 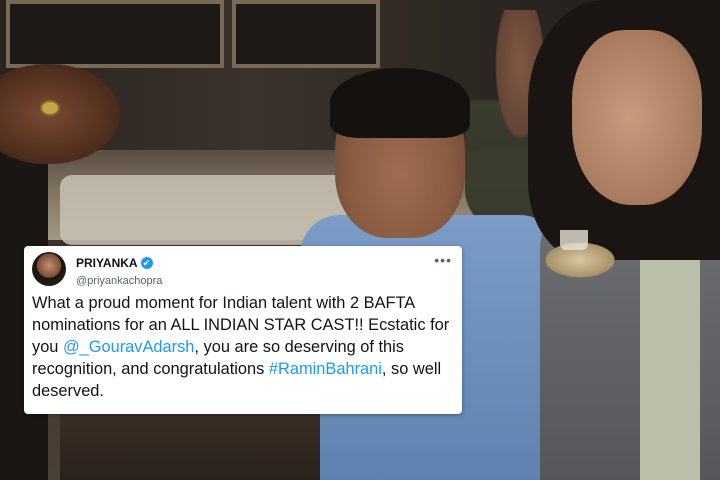 What do you see at coordinates (49, 269) in the screenshot?
I see `avatar` at bounding box center [49, 269].